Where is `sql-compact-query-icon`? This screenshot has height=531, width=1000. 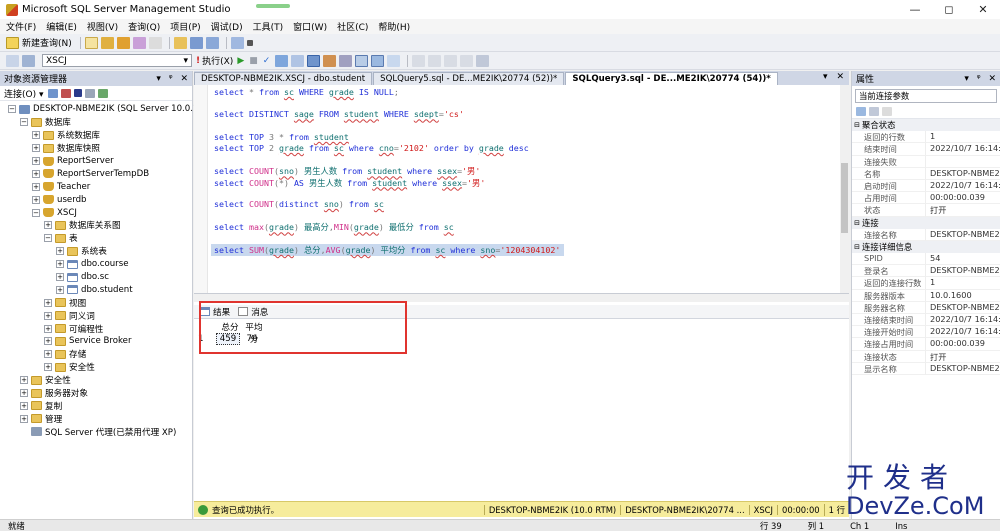 sql-compact-query-icon is located at coordinates (155, 42).